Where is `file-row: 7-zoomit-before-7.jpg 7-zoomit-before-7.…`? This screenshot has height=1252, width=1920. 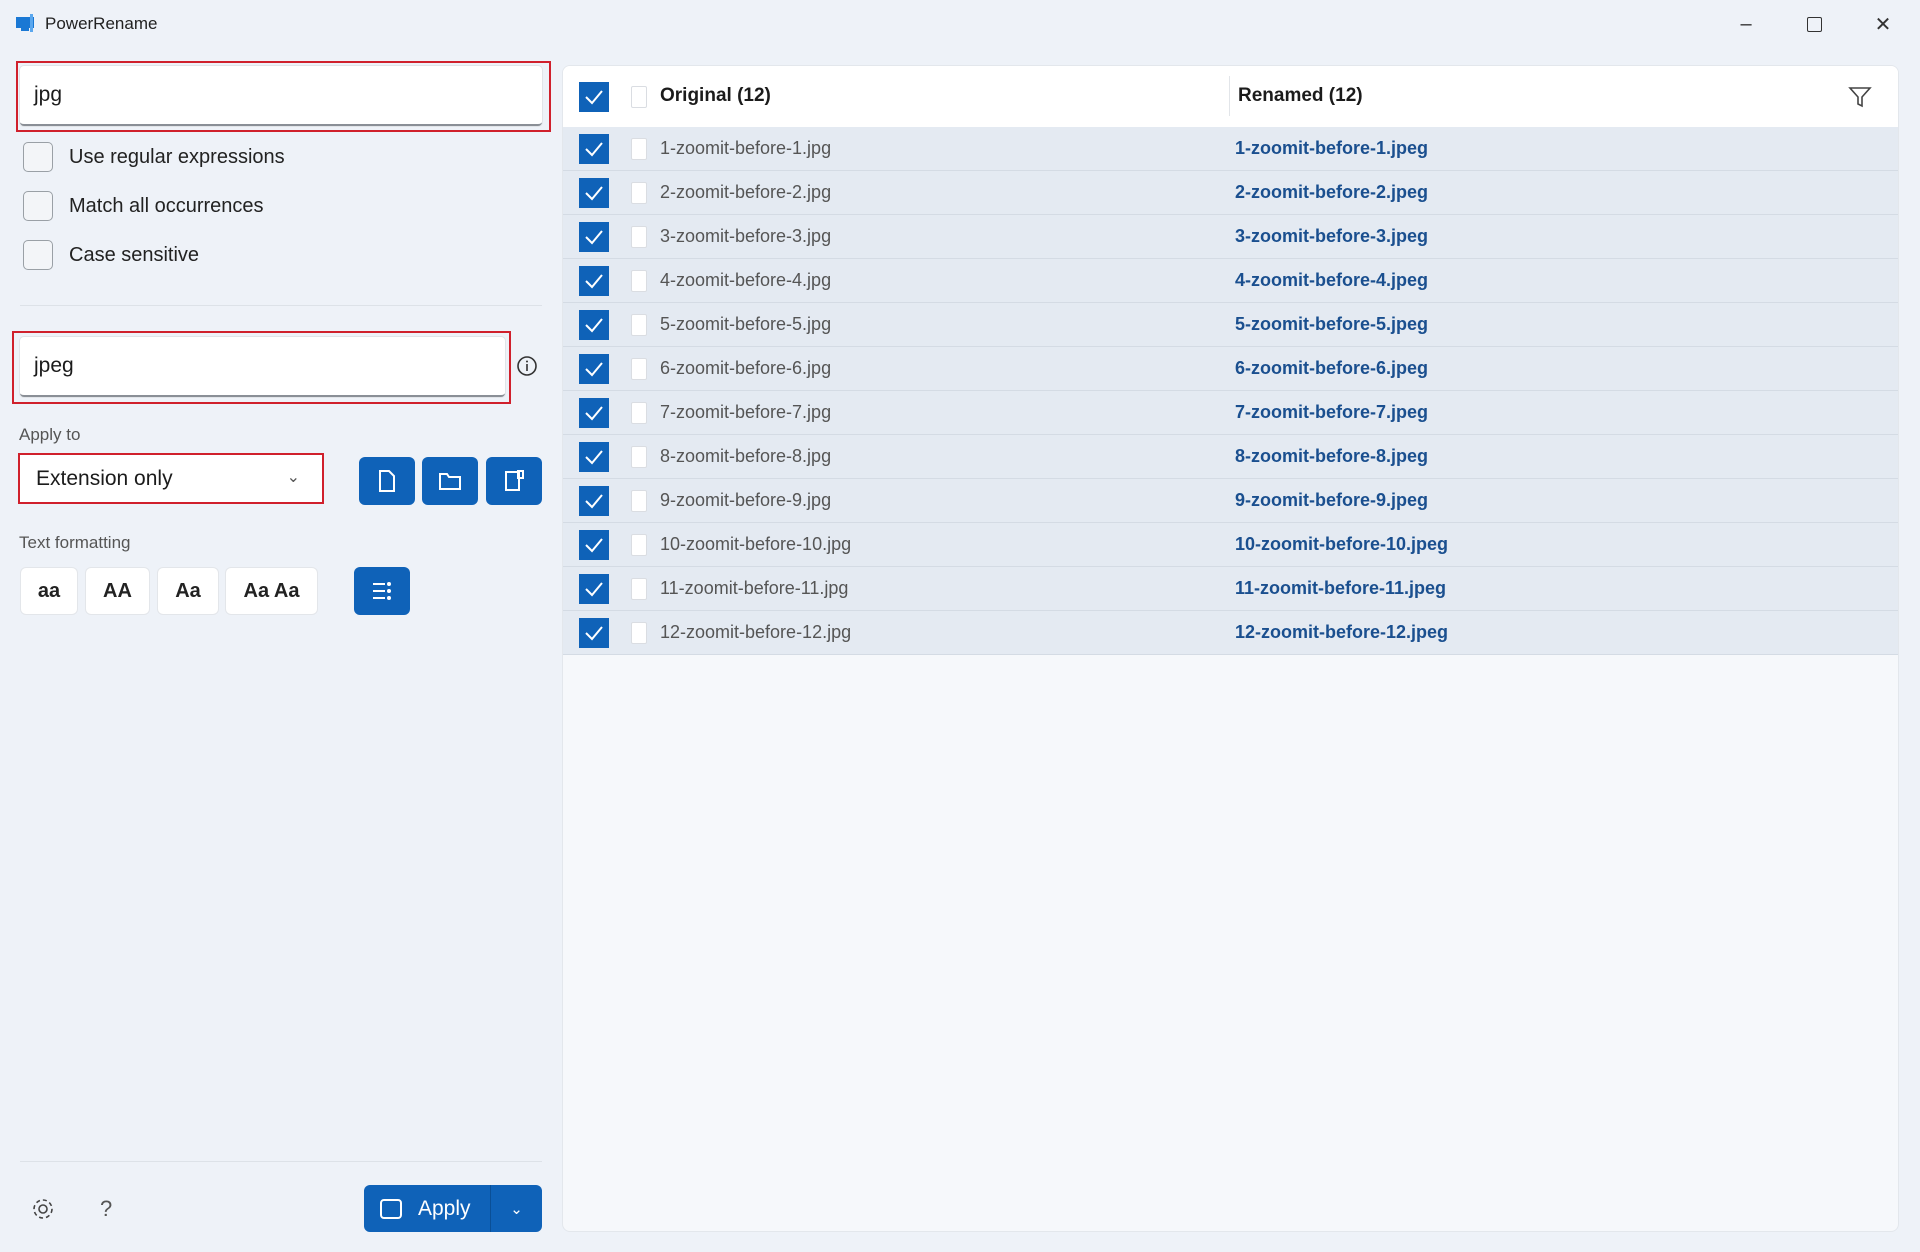 file-row: 7-zoomit-before-7.jpg 7-zoomit-before-7.… is located at coordinates (1230, 413).